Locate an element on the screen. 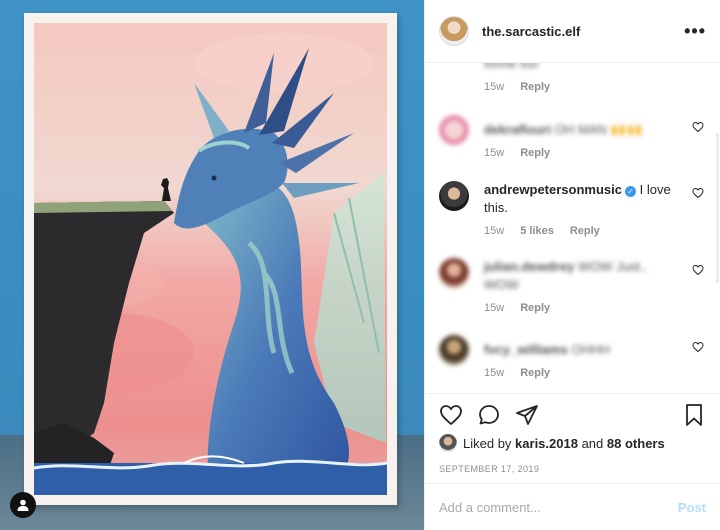  likes-prefix: Liked by is located at coordinates (487, 443).